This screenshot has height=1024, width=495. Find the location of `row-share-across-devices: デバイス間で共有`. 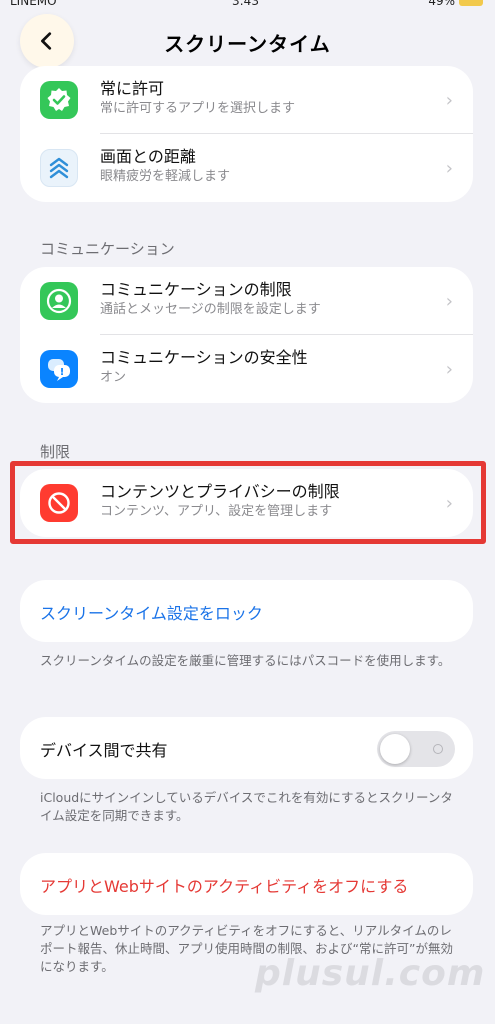

row-share-across-devices: デバイス間で共有 is located at coordinates (246, 748).